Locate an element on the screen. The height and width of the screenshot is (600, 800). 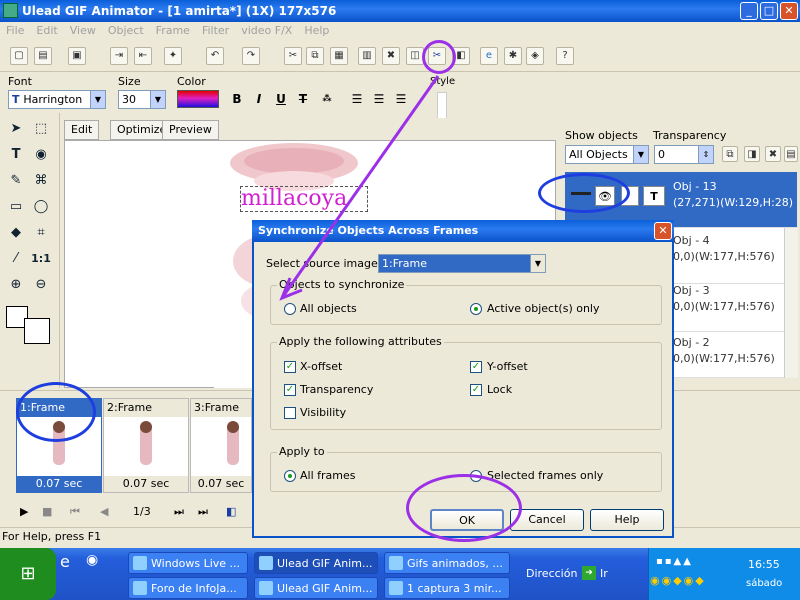
annotation-arrow is located at coordinates (359, 188).